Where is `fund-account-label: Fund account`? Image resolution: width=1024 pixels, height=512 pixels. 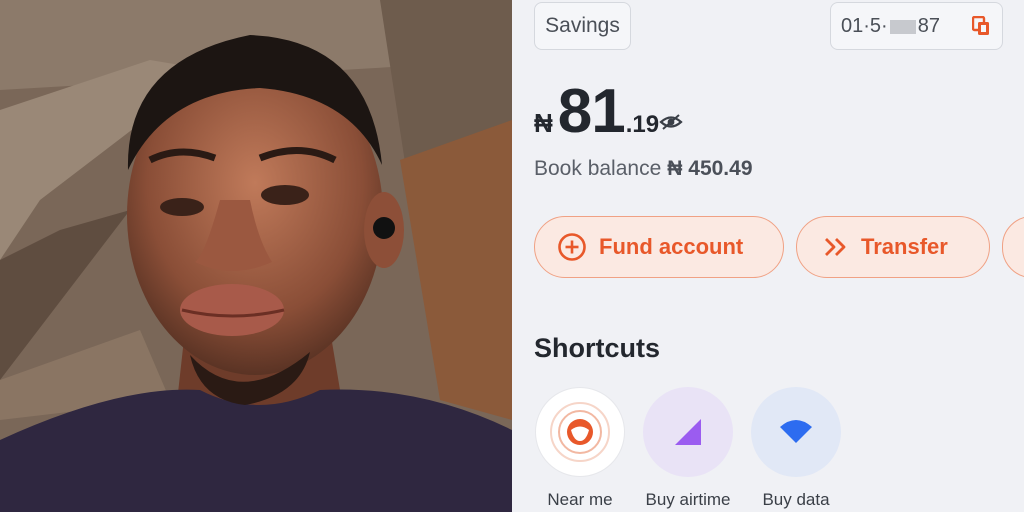
fund-account-label: Fund account is located at coordinates (671, 246).